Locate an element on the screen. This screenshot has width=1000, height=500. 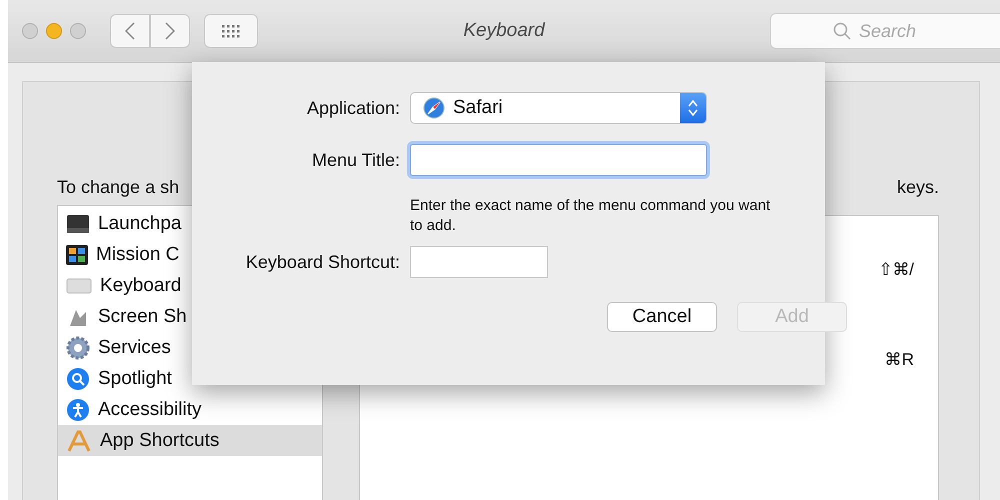
field-label: Keyboard Shortcut: is located at coordinates (322, 262).